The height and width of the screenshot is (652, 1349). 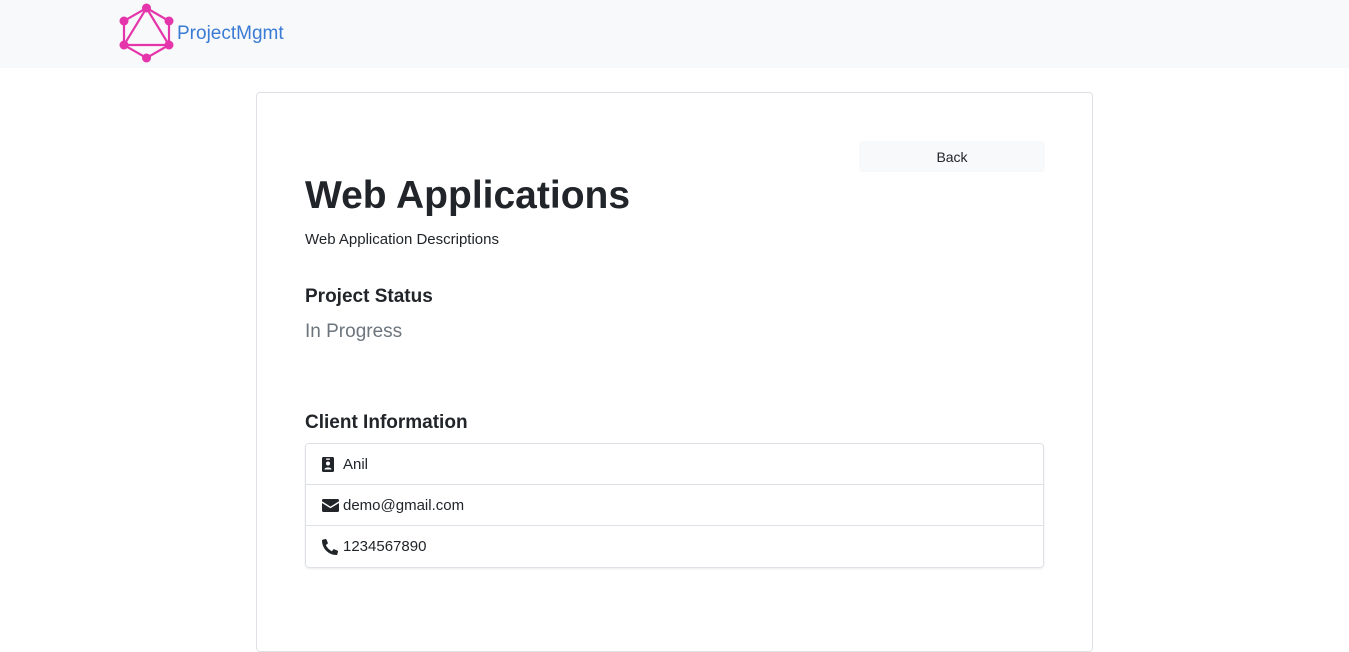 What do you see at coordinates (952, 156) in the screenshot?
I see `back-button: Back` at bounding box center [952, 156].